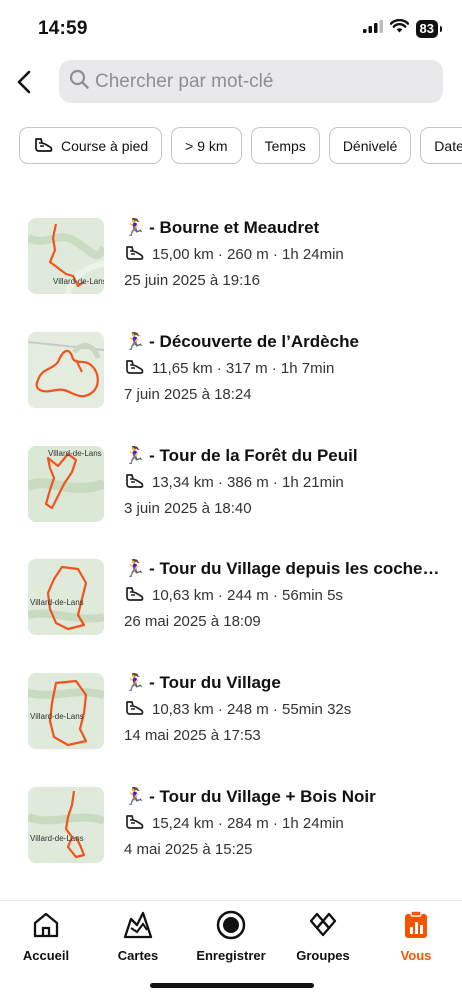  I want to click on back-button, so click(24, 82).